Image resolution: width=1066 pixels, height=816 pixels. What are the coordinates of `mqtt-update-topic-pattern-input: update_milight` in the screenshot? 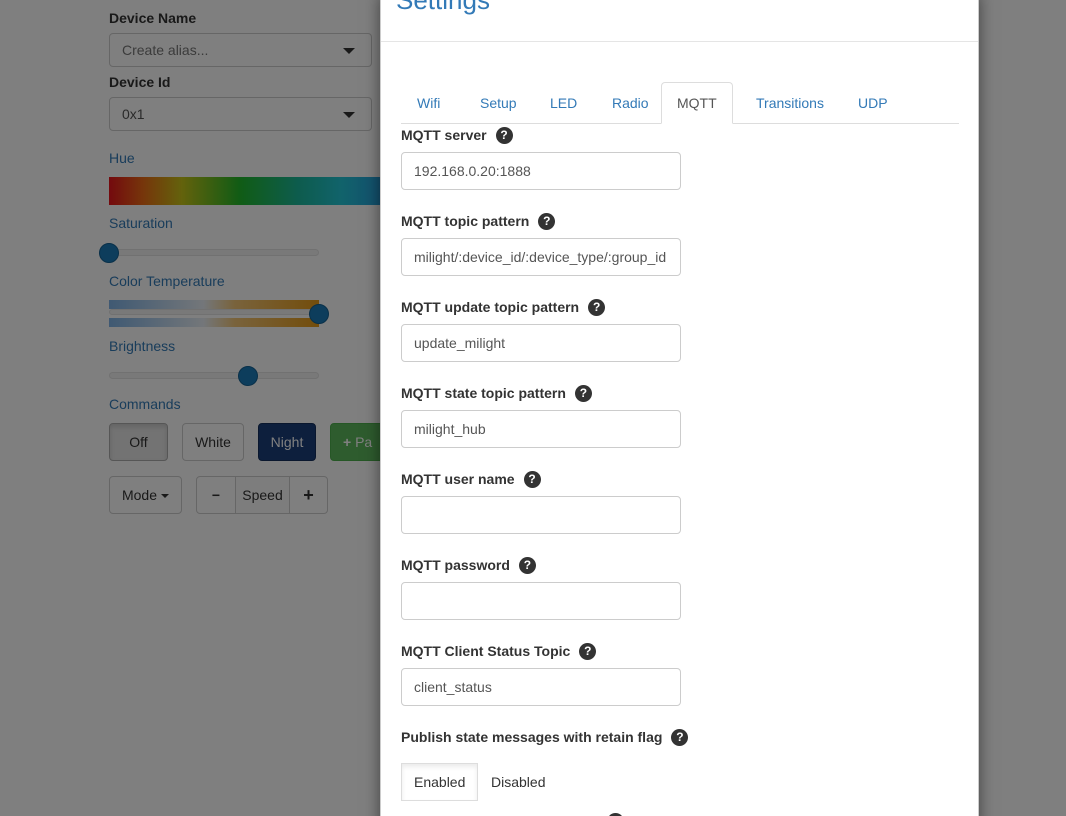 It's located at (541, 343).